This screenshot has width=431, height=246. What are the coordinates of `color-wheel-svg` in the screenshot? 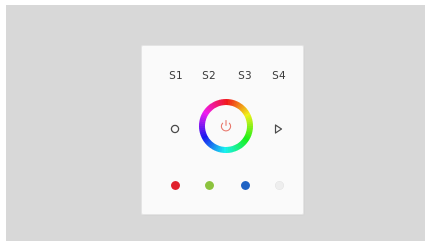 It's located at (226, 126).